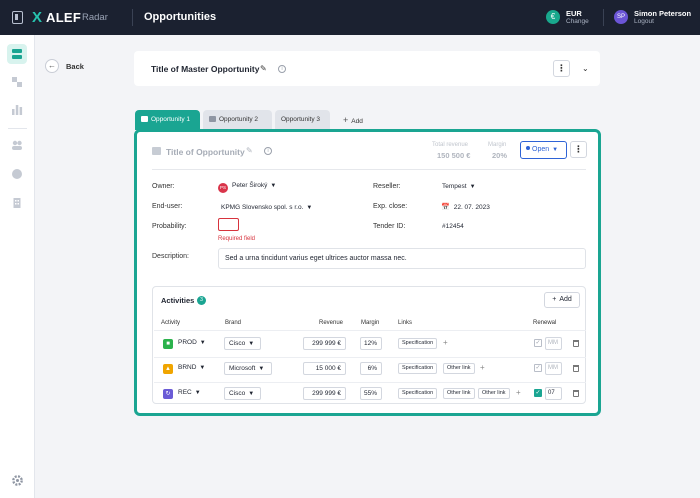 Image resolution: width=700 pixels, height=498 pixels. Describe the element at coordinates (405, 323) in the screenshot. I see `column-header: Links` at that location.